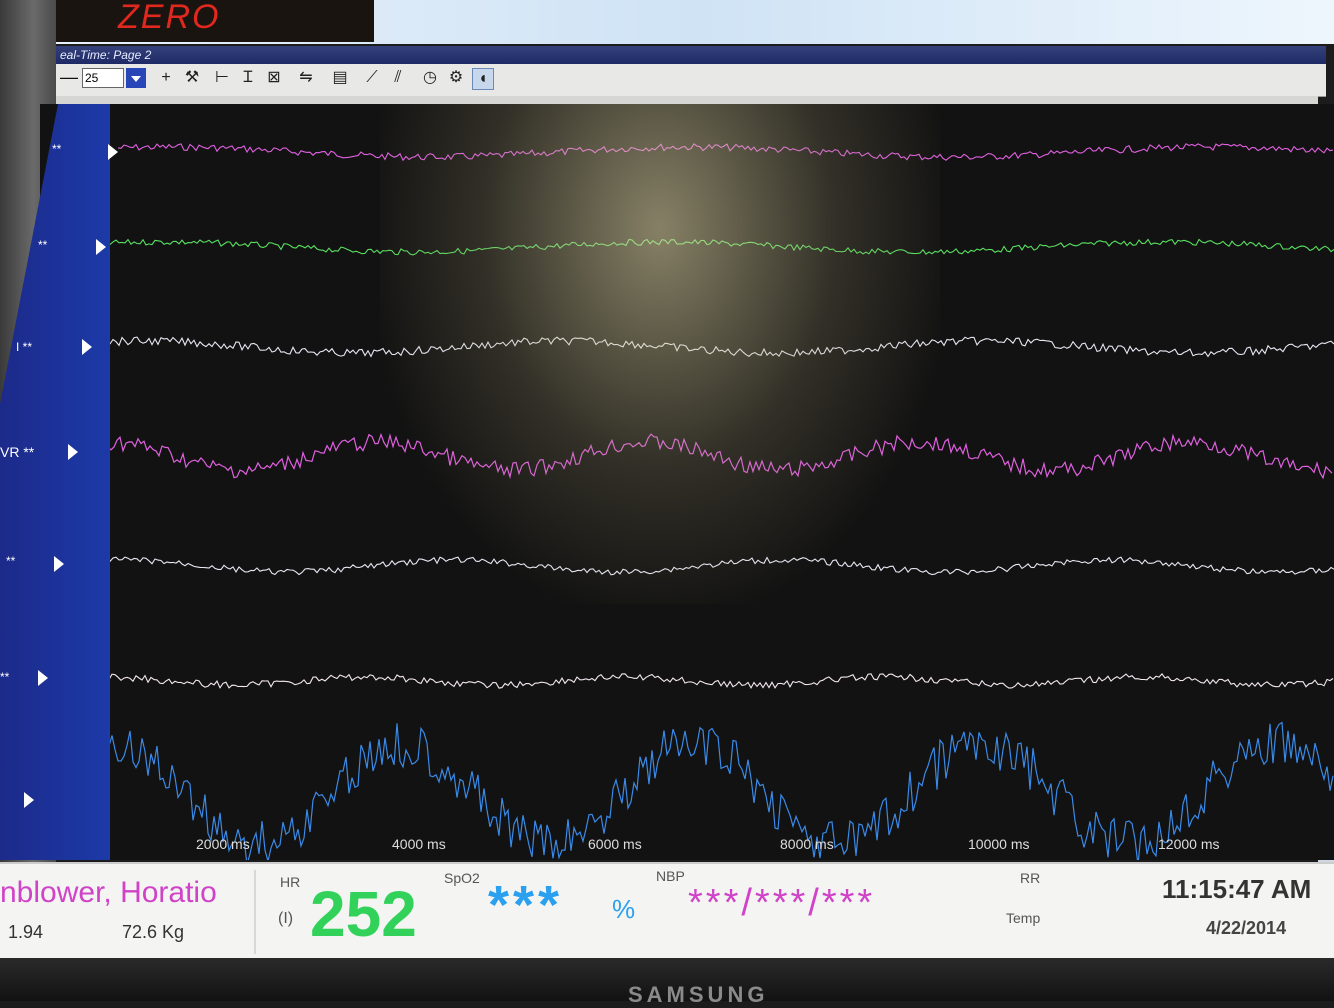 The height and width of the screenshot is (1008, 1334). Describe the element at coordinates (691, 80) in the screenshot. I see `toolbar: — + ⚒ ⊢ Ɪ ⊠ ⇋ ▤ ⟋ ⫽ ◷ ⚙ ◖` at that location.